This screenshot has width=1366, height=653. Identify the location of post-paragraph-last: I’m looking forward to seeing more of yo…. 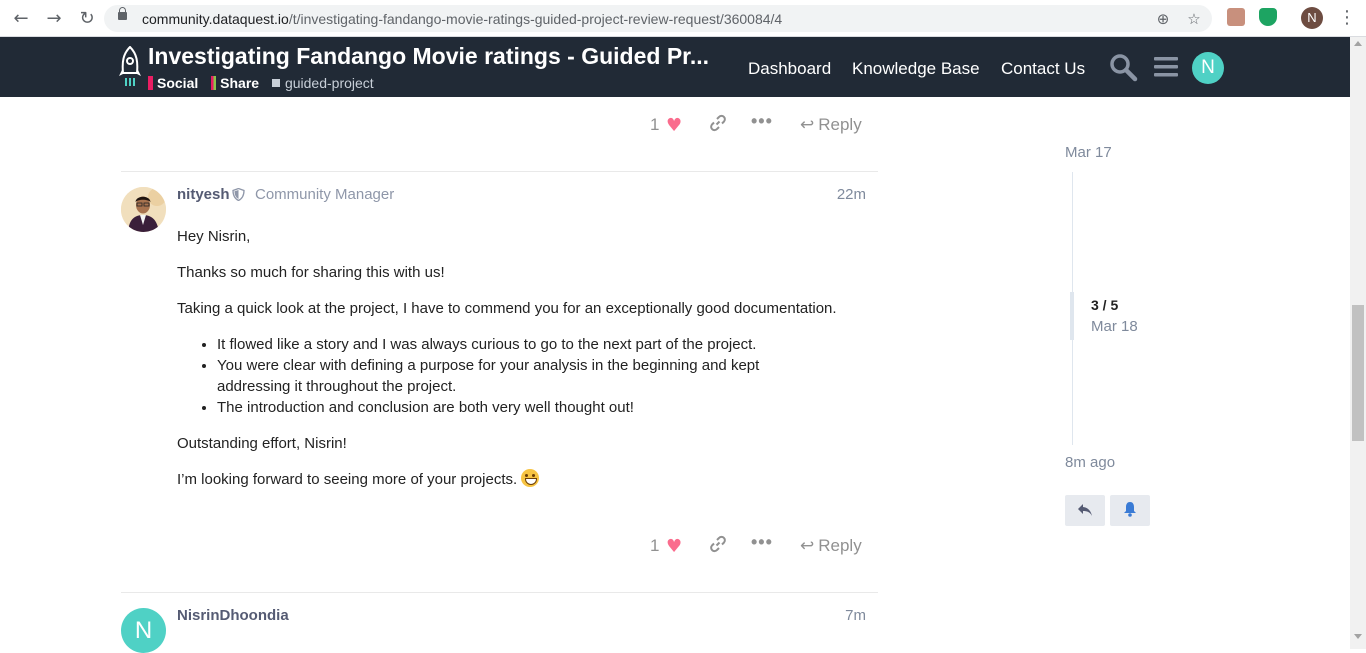
(522, 479).